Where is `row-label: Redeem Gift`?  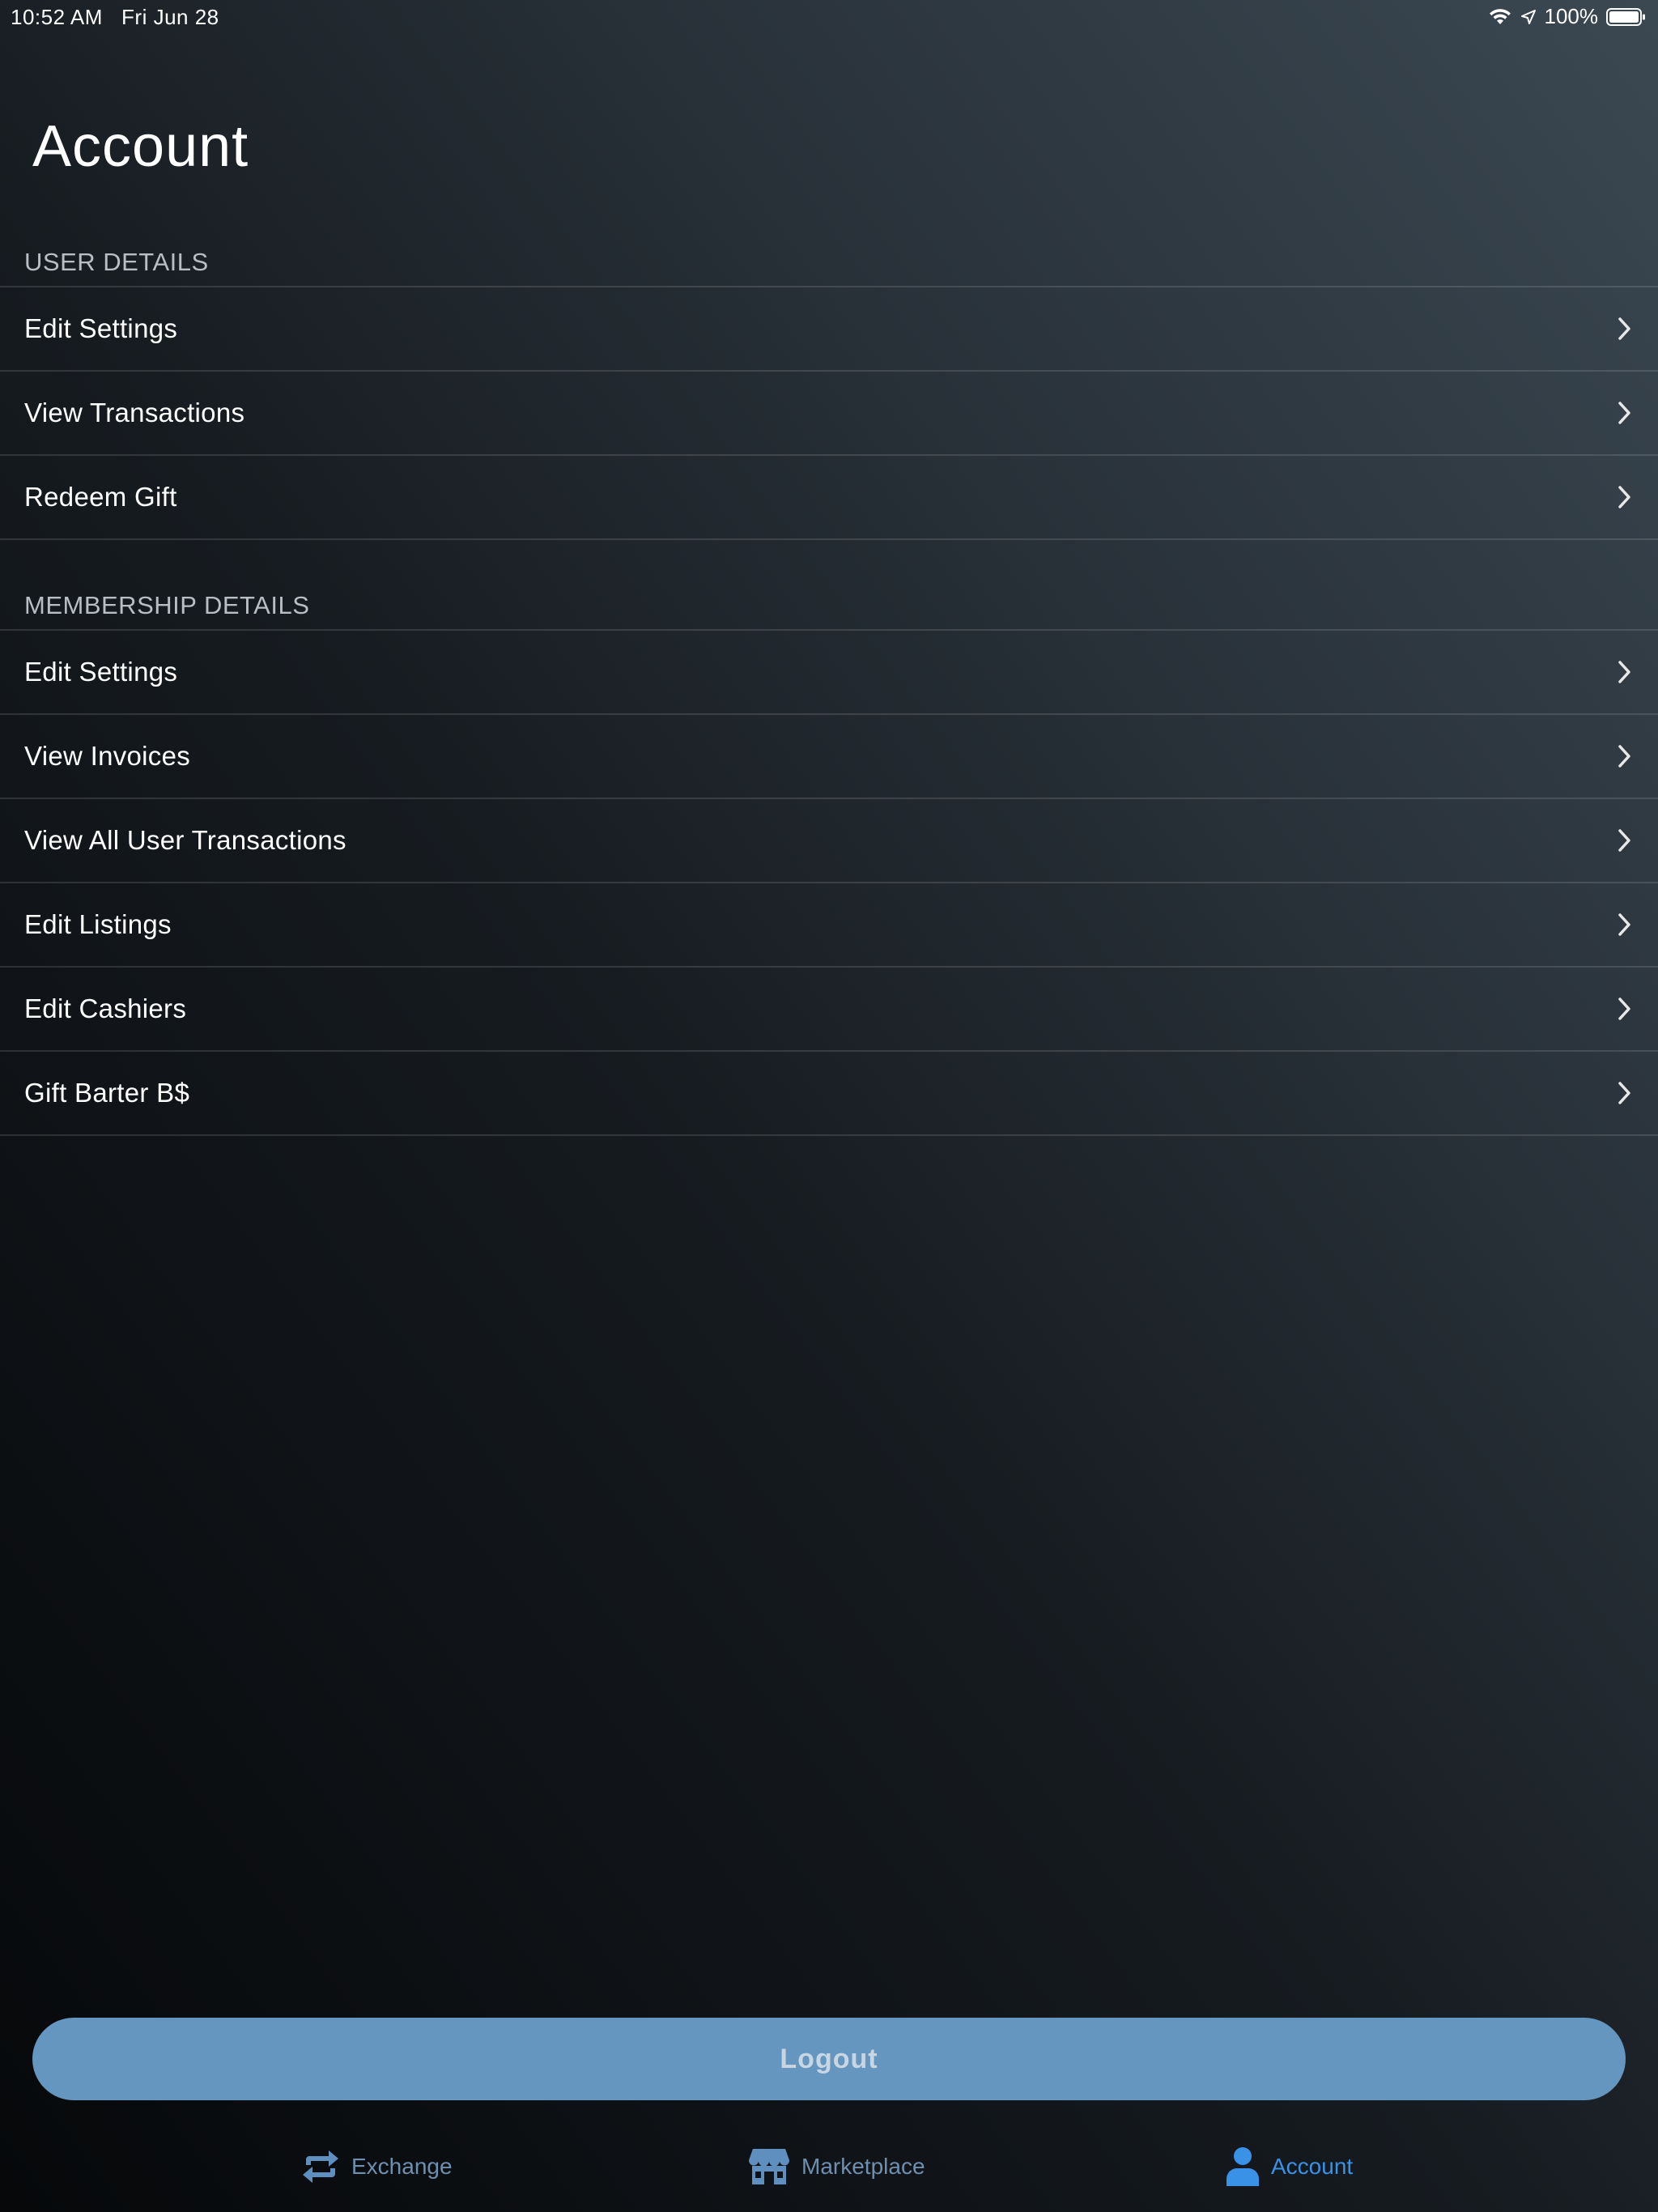 row-label: Redeem Gift is located at coordinates (100, 497).